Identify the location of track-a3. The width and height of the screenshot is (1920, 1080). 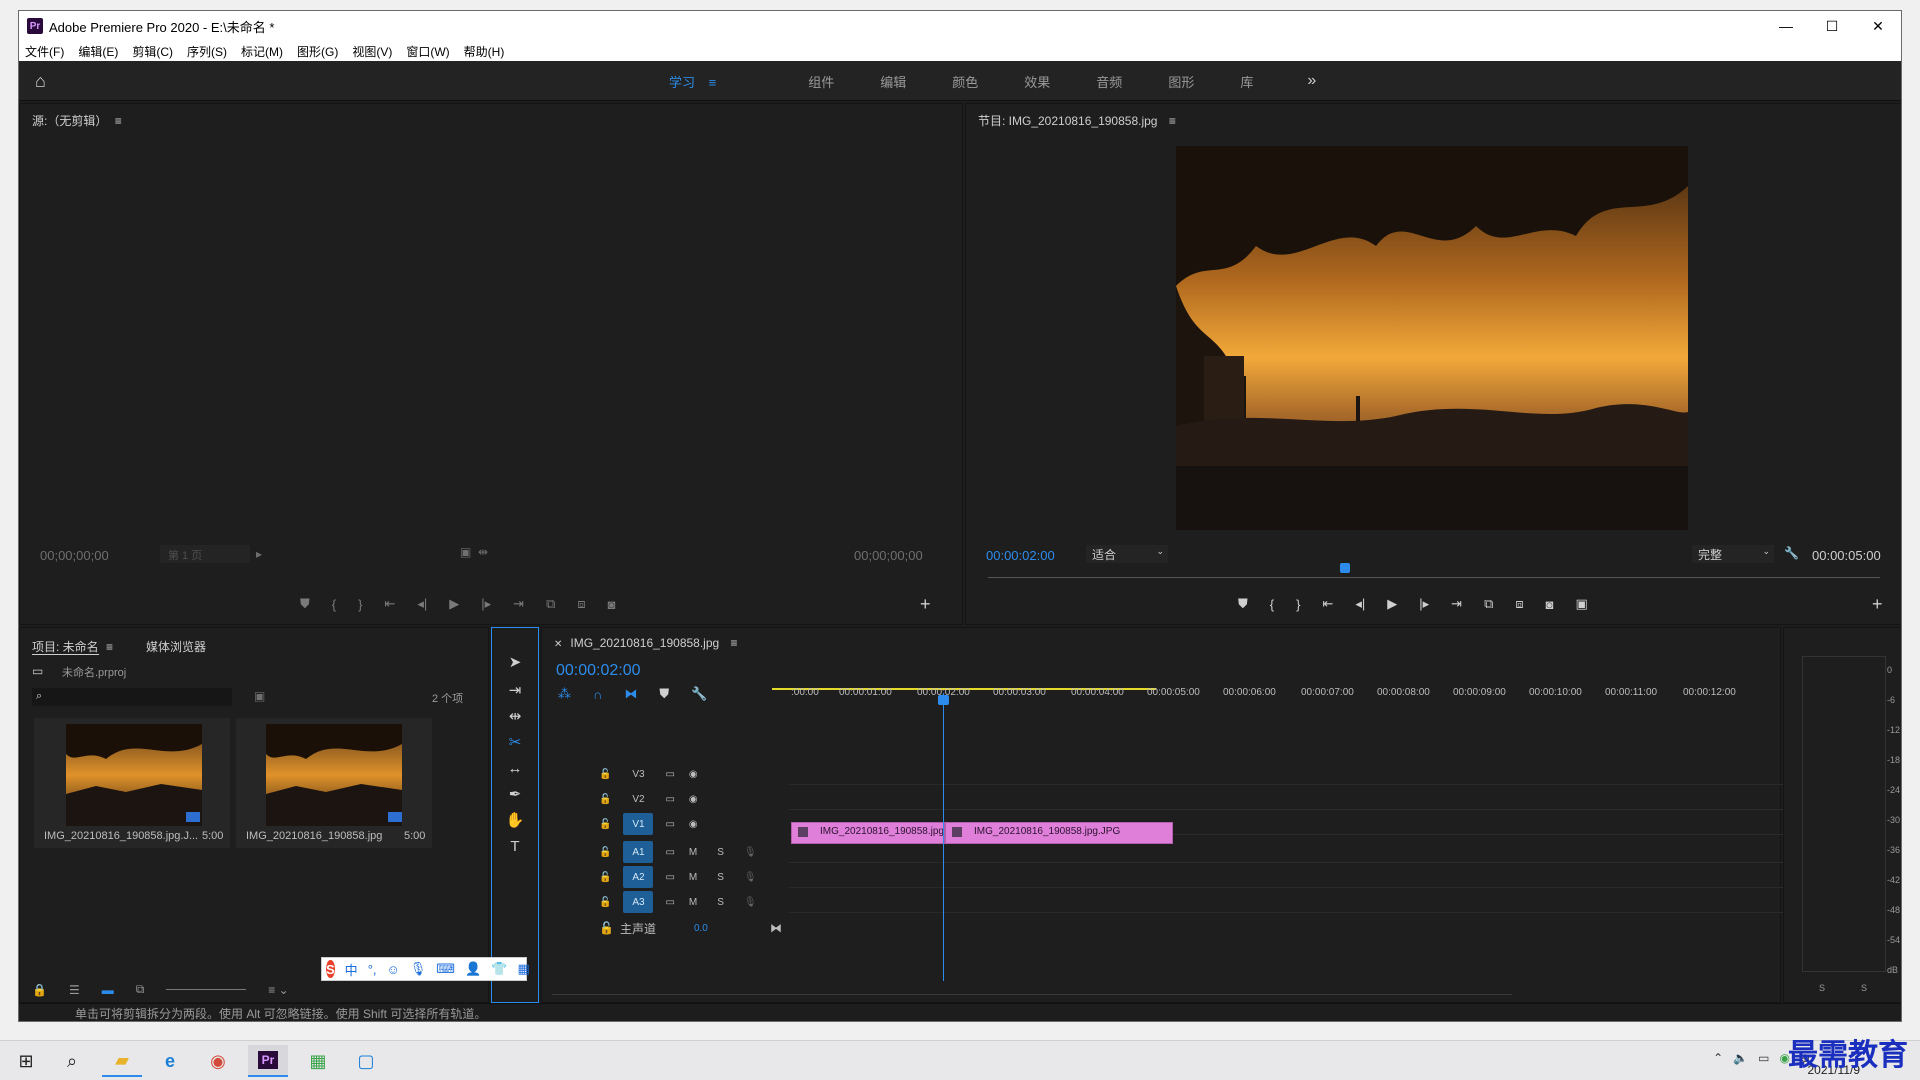
(1330, 901).